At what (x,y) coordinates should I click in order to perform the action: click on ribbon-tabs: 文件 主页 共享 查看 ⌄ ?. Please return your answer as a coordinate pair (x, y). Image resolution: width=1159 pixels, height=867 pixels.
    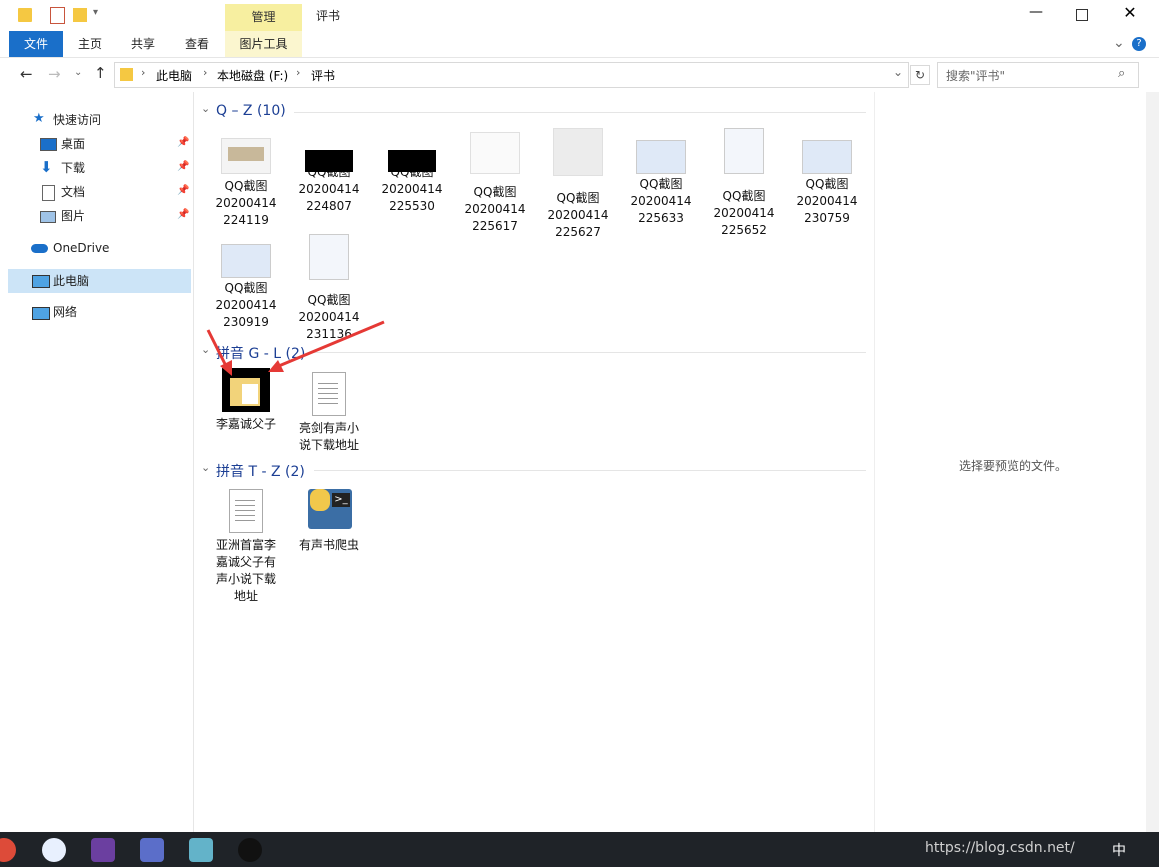
    Looking at the image, I should click on (579, 44).